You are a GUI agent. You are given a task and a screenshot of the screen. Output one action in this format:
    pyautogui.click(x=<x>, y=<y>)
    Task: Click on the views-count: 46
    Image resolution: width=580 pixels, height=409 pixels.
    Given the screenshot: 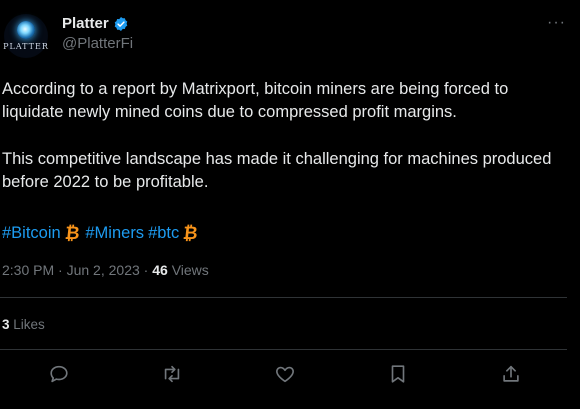 What is the action you would take?
    pyautogui.click(x=160, y=270)
    